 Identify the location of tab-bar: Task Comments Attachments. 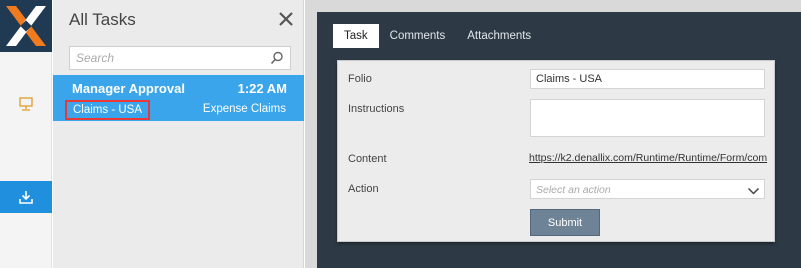
(437, 37).